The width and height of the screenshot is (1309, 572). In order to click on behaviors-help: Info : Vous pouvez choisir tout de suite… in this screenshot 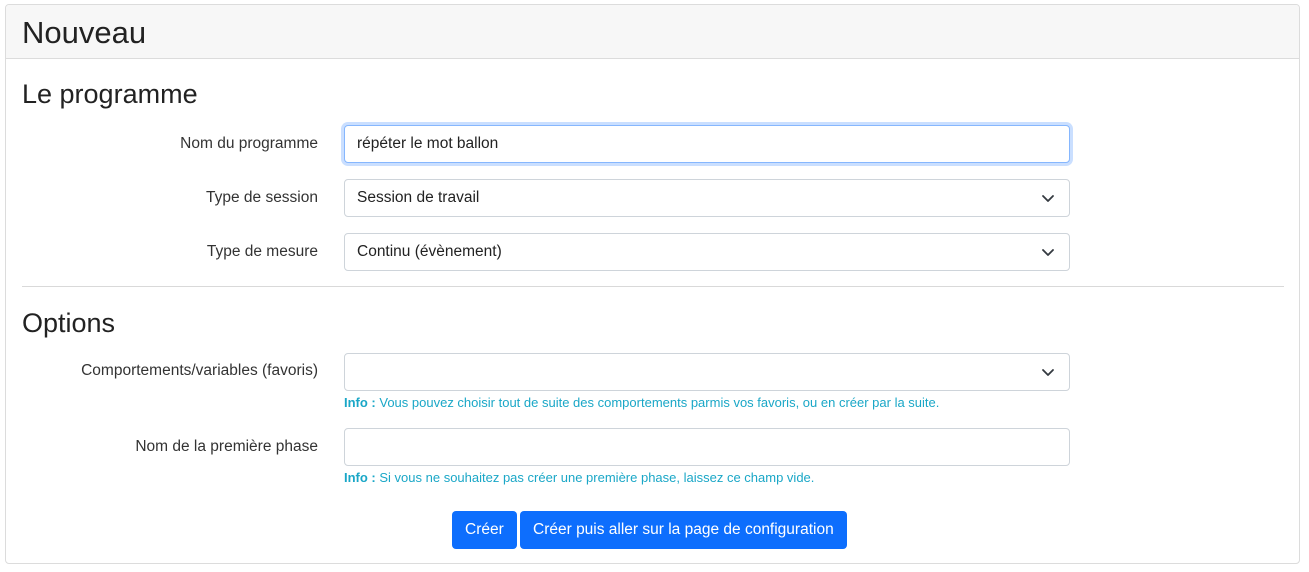, I will do `click(641, 402)`.